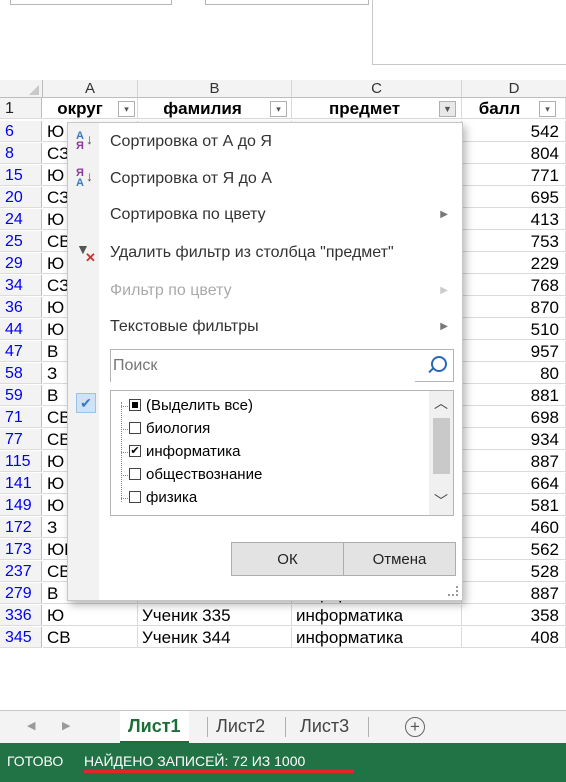 Image resolution: width=566 pixels, height=782 pixels. What do you see at coordinates (439, 364) in the screenshot?
I see `search-icon` at bounding box center [439, 364].